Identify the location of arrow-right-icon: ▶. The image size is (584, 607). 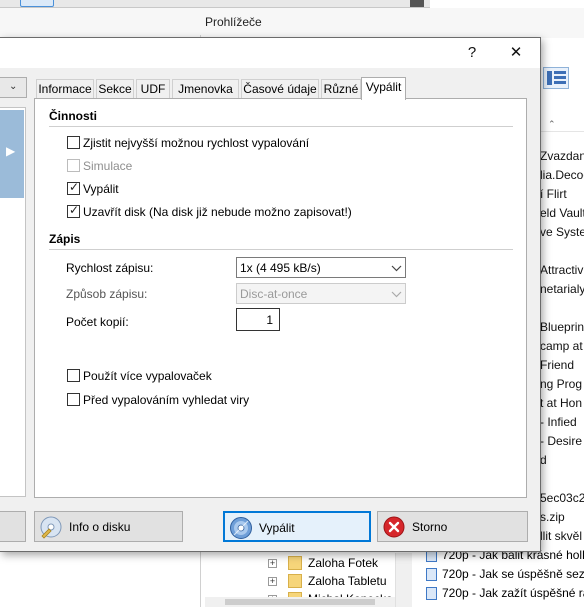
(11, 151).